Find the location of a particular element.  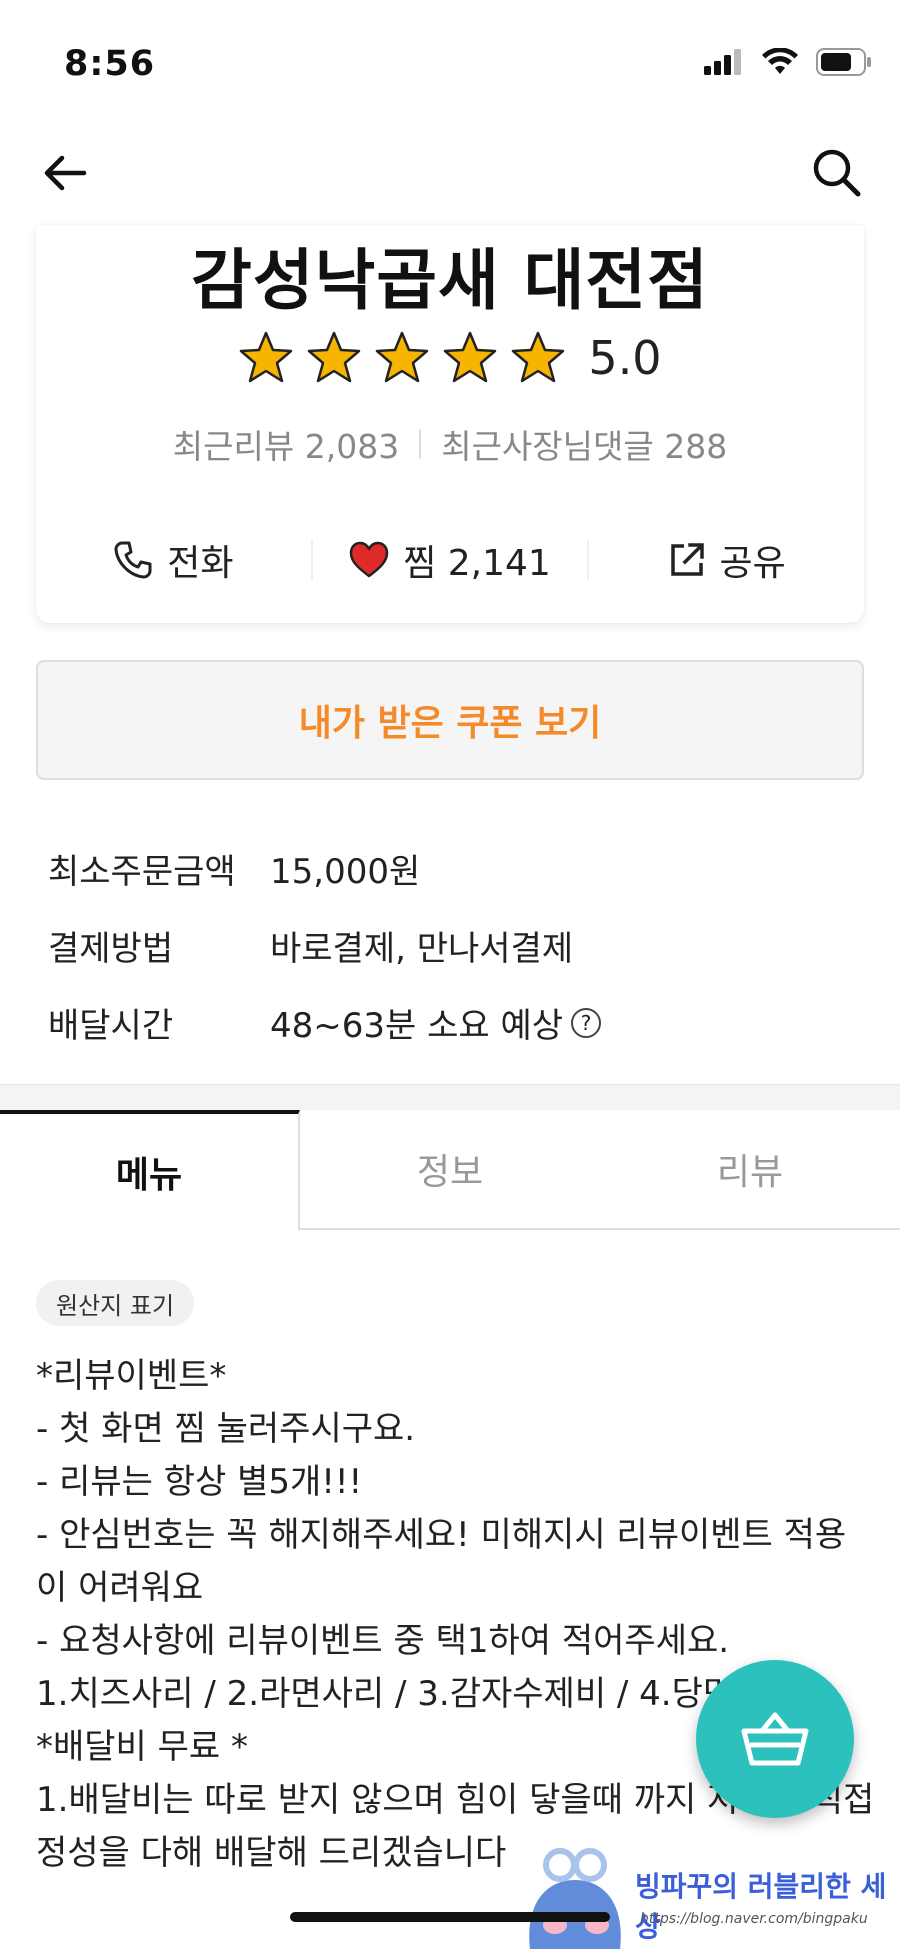

notice-line: - 안심번호는 꼭 해지해주세요! 미해지시 리뷰이벤트 적용이 어려워요 is located at coordinates (441, 1561).